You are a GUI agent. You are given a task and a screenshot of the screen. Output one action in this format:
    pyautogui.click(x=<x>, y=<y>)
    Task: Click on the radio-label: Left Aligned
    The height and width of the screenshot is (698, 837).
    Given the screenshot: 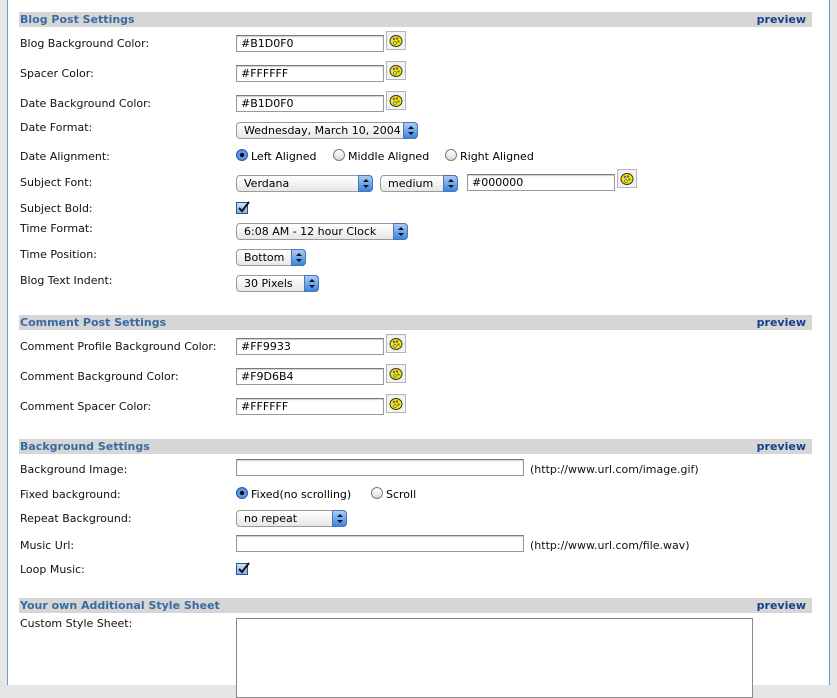 What is the action you would take?
    pyautogui.click(x=284, y=156)
    